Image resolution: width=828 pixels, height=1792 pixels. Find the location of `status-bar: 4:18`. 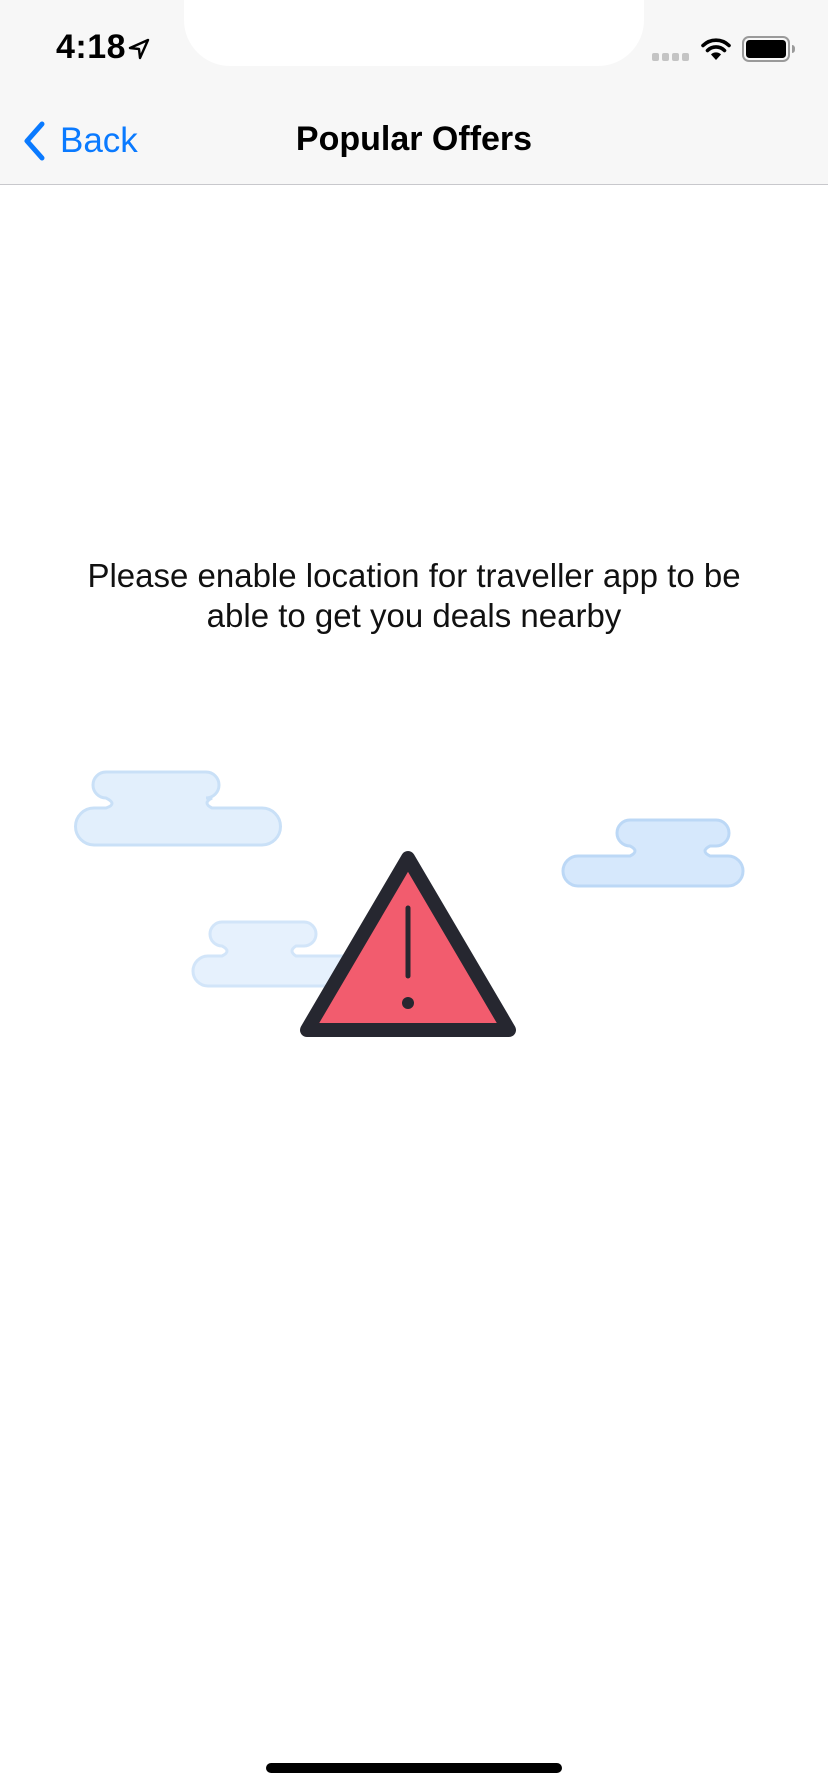

status-bar: 4:18 is located at coordinates (414, 50).